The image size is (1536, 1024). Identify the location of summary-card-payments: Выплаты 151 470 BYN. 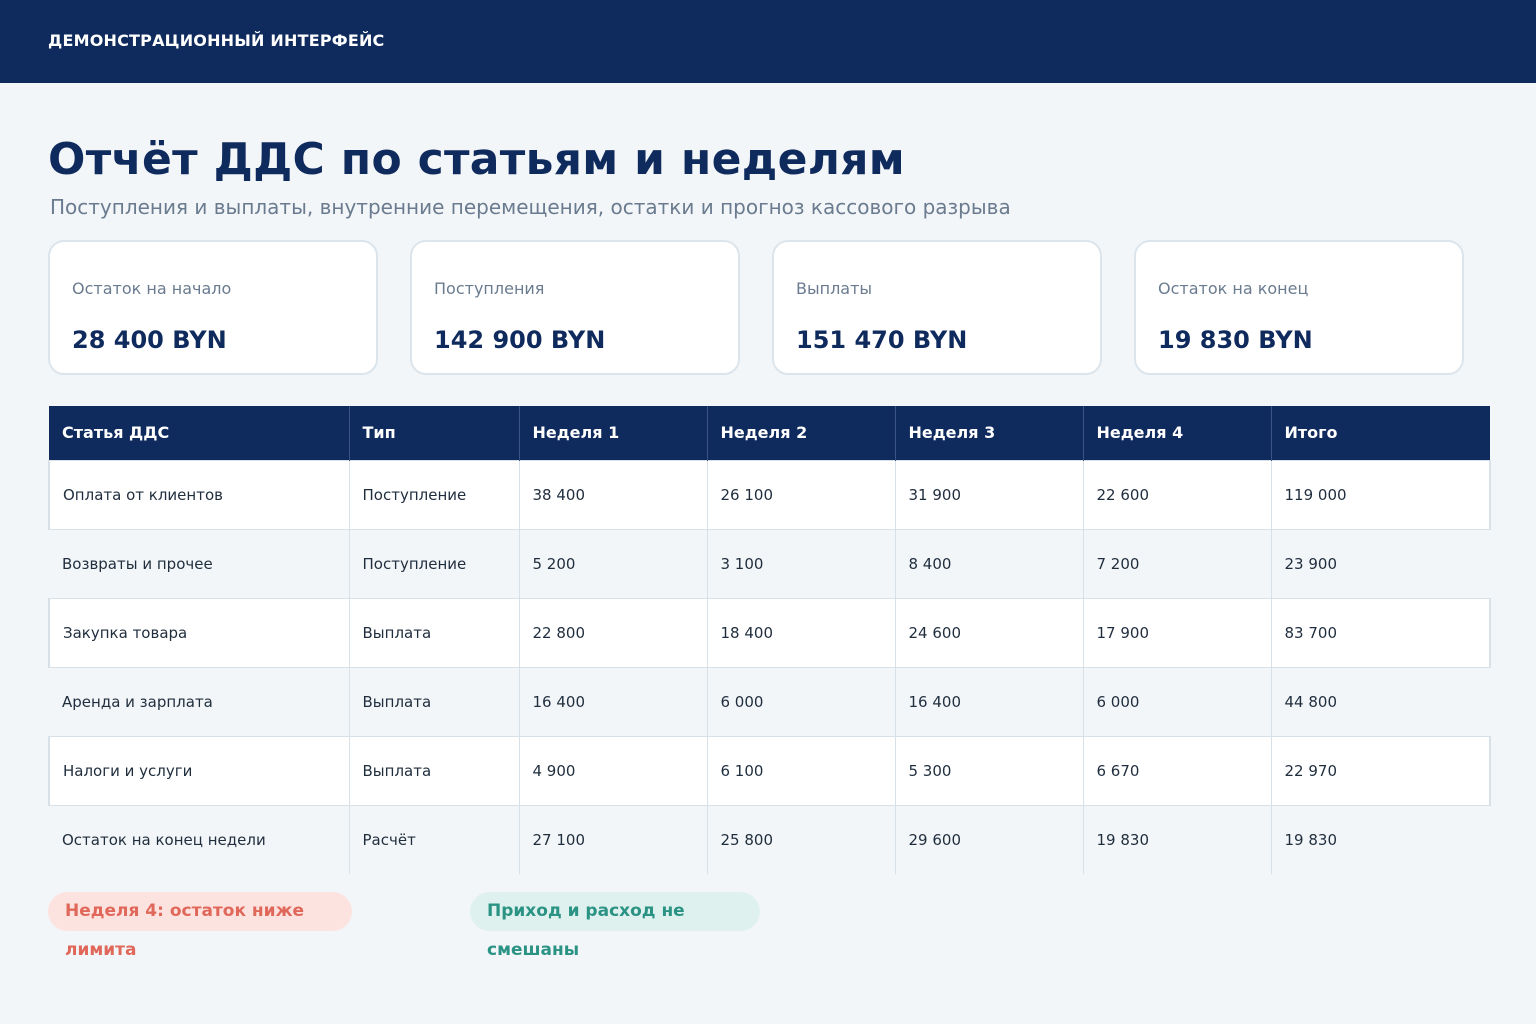
(937, 307).